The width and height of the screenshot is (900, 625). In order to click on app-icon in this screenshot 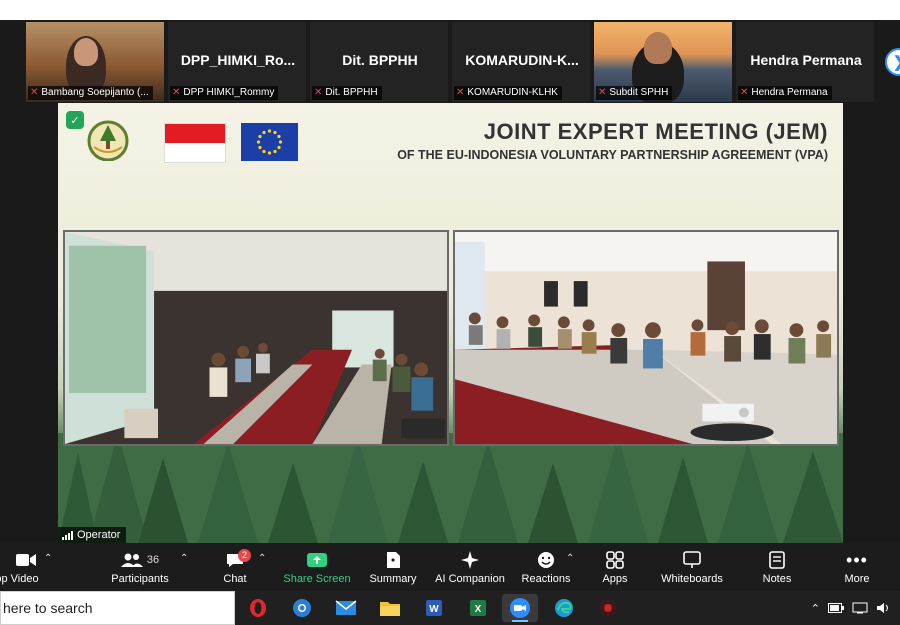, I will do `click(608, 608)`.